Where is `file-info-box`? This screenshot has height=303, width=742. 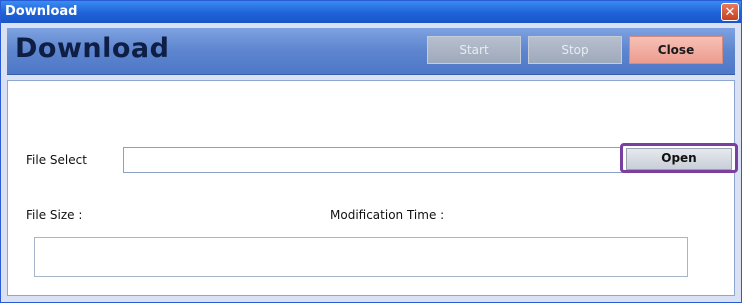
file-info-box is located at coordinates (361, 257).